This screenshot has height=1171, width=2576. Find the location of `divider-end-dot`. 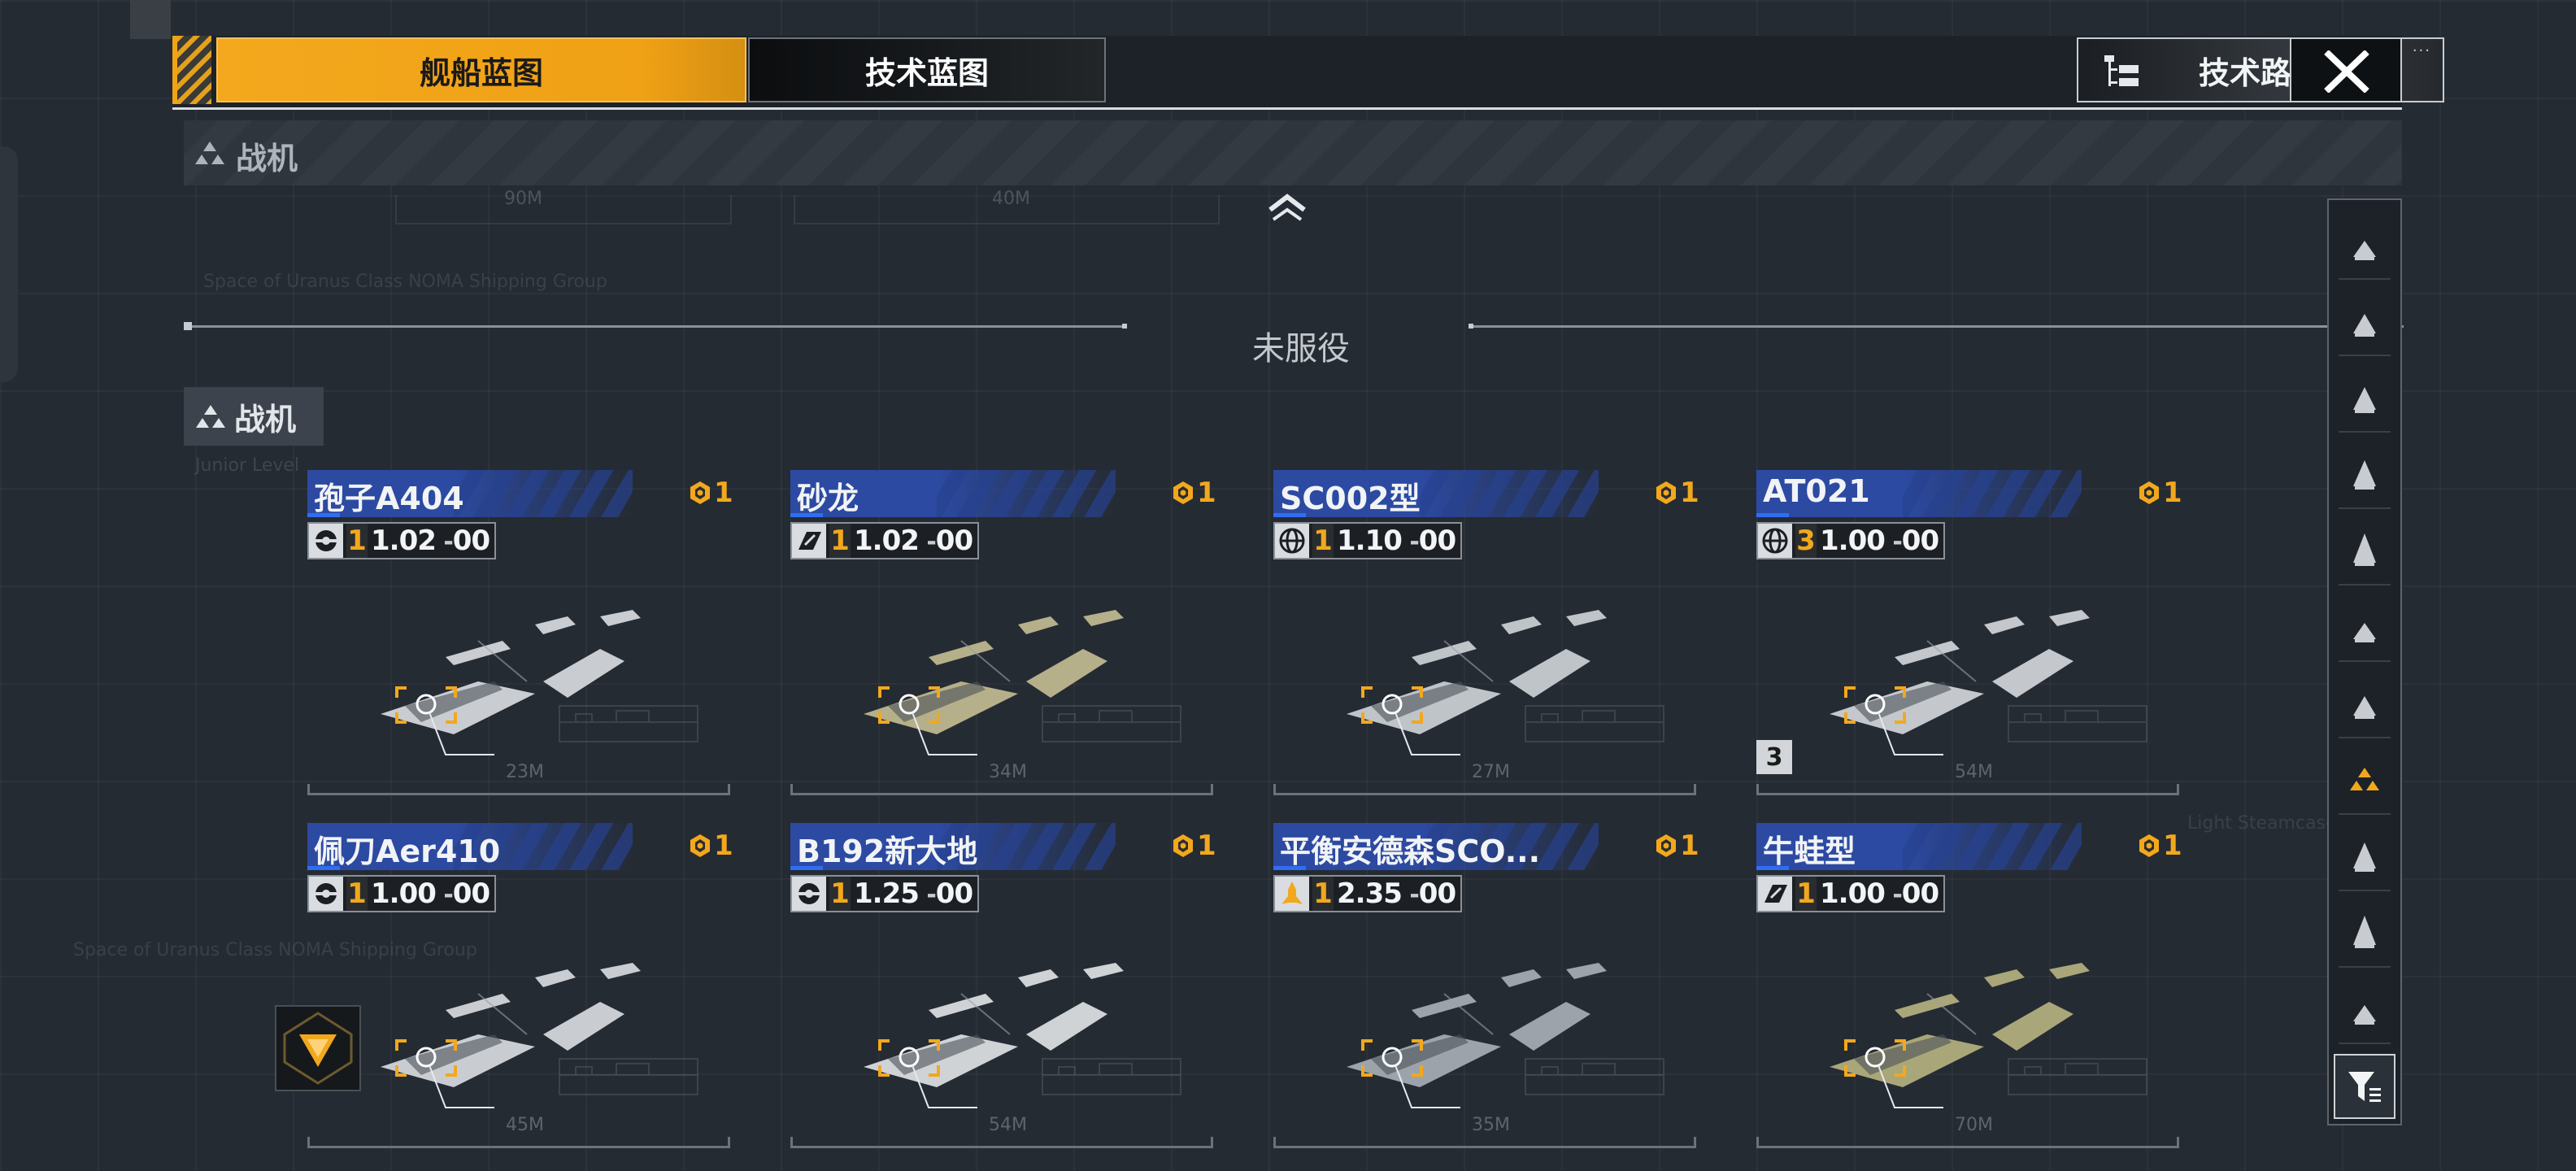

divider-end-dot is located at coordinates (1471, 327).